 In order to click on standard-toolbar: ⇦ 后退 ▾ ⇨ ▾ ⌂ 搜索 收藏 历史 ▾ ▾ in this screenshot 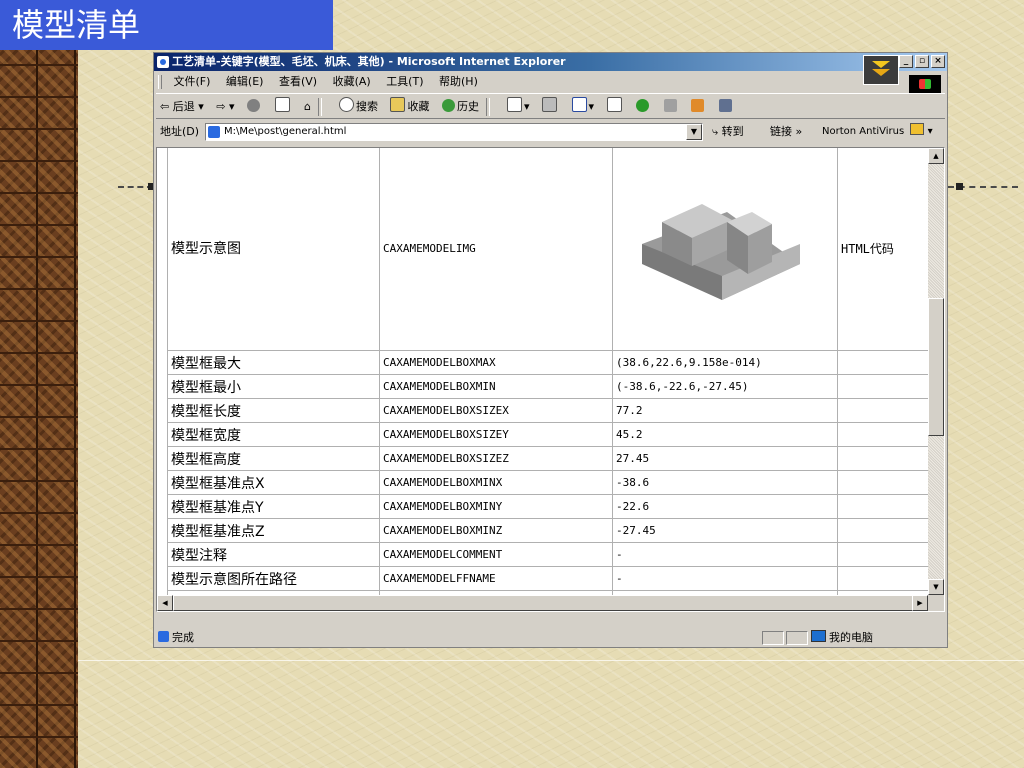, I will do `click(550, 106)`.